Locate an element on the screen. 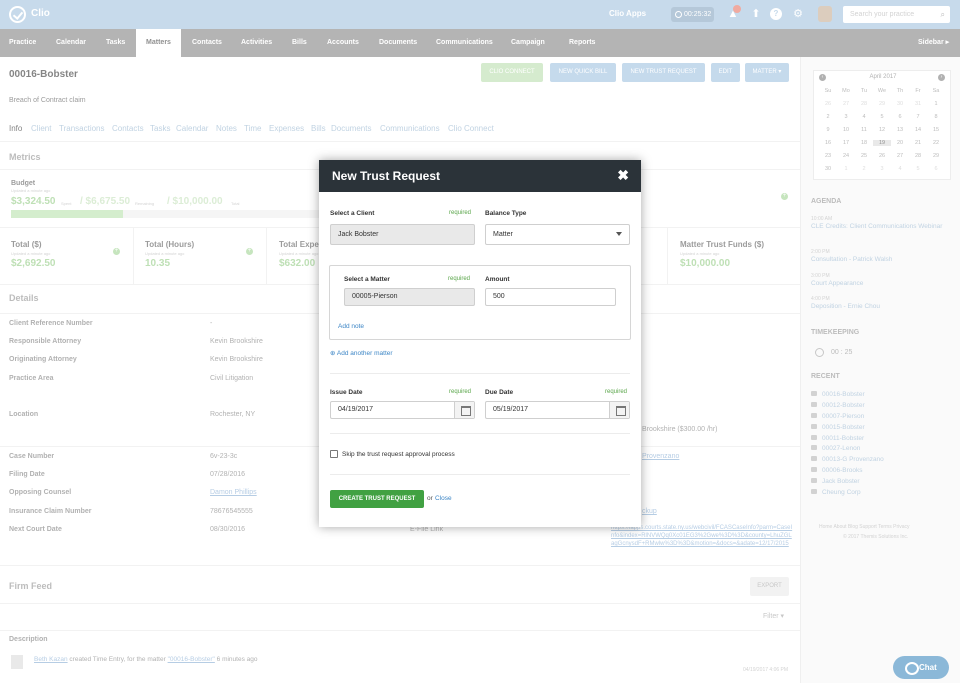 The height and width of the screenshot is (683, 960). export-button: EXPORT is located at coordinates (769, 586).